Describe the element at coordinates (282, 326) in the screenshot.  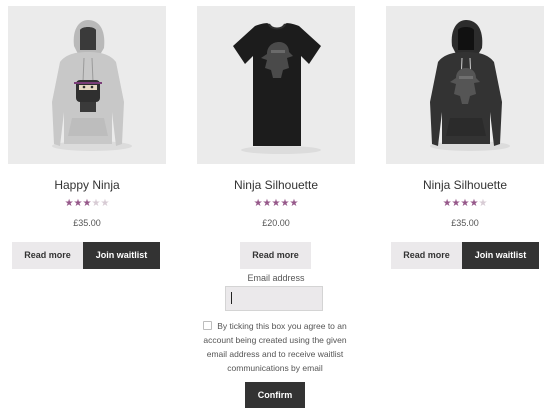
I see `consent-line: By ticking this box you agree to an` at that location.